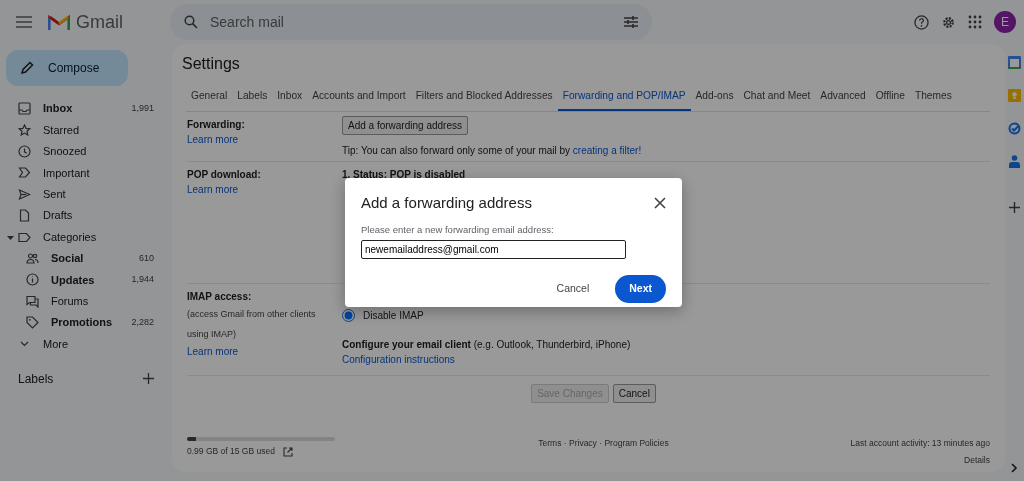  I want to click on radio-button, so click(348, 316).